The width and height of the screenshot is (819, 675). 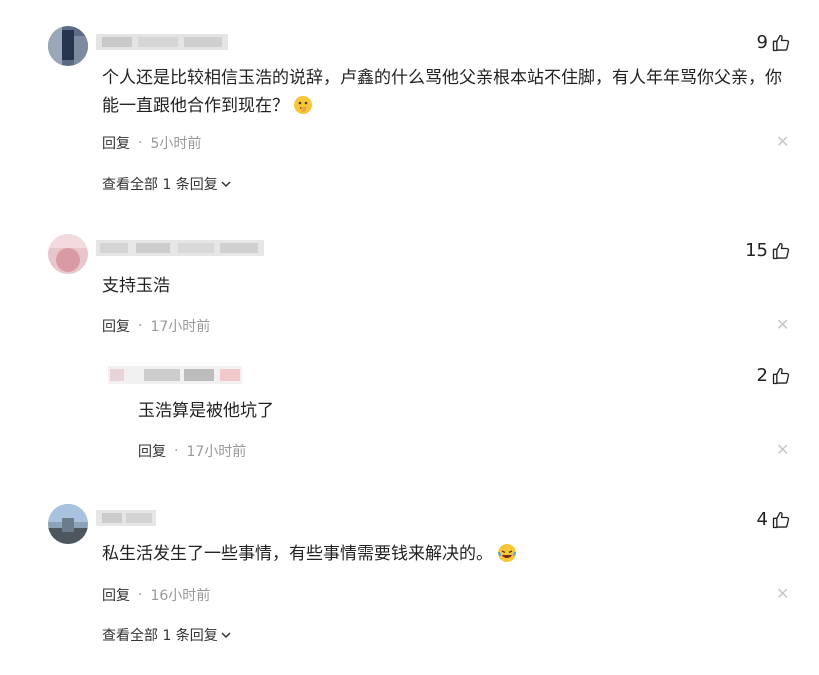 I want to click on like-button: 2, so click(x=774, y=375).